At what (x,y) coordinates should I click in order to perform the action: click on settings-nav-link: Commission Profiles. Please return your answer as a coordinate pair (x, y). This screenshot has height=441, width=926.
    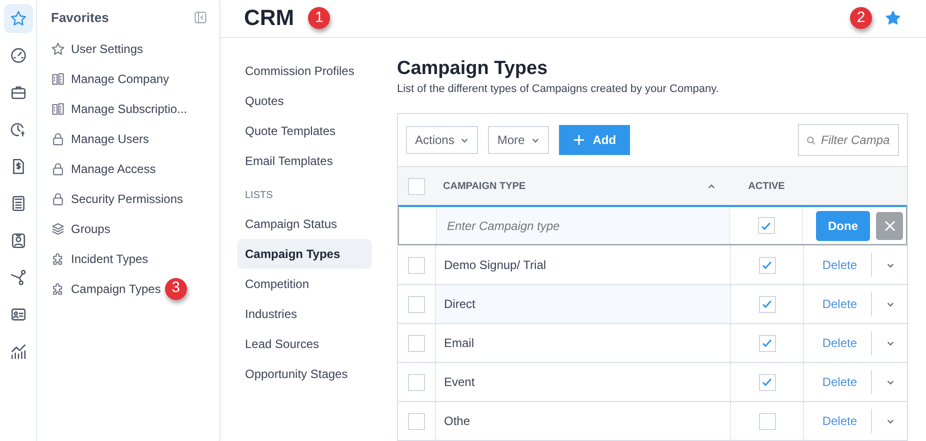
    Looking at the image, I should click on (304, 71).